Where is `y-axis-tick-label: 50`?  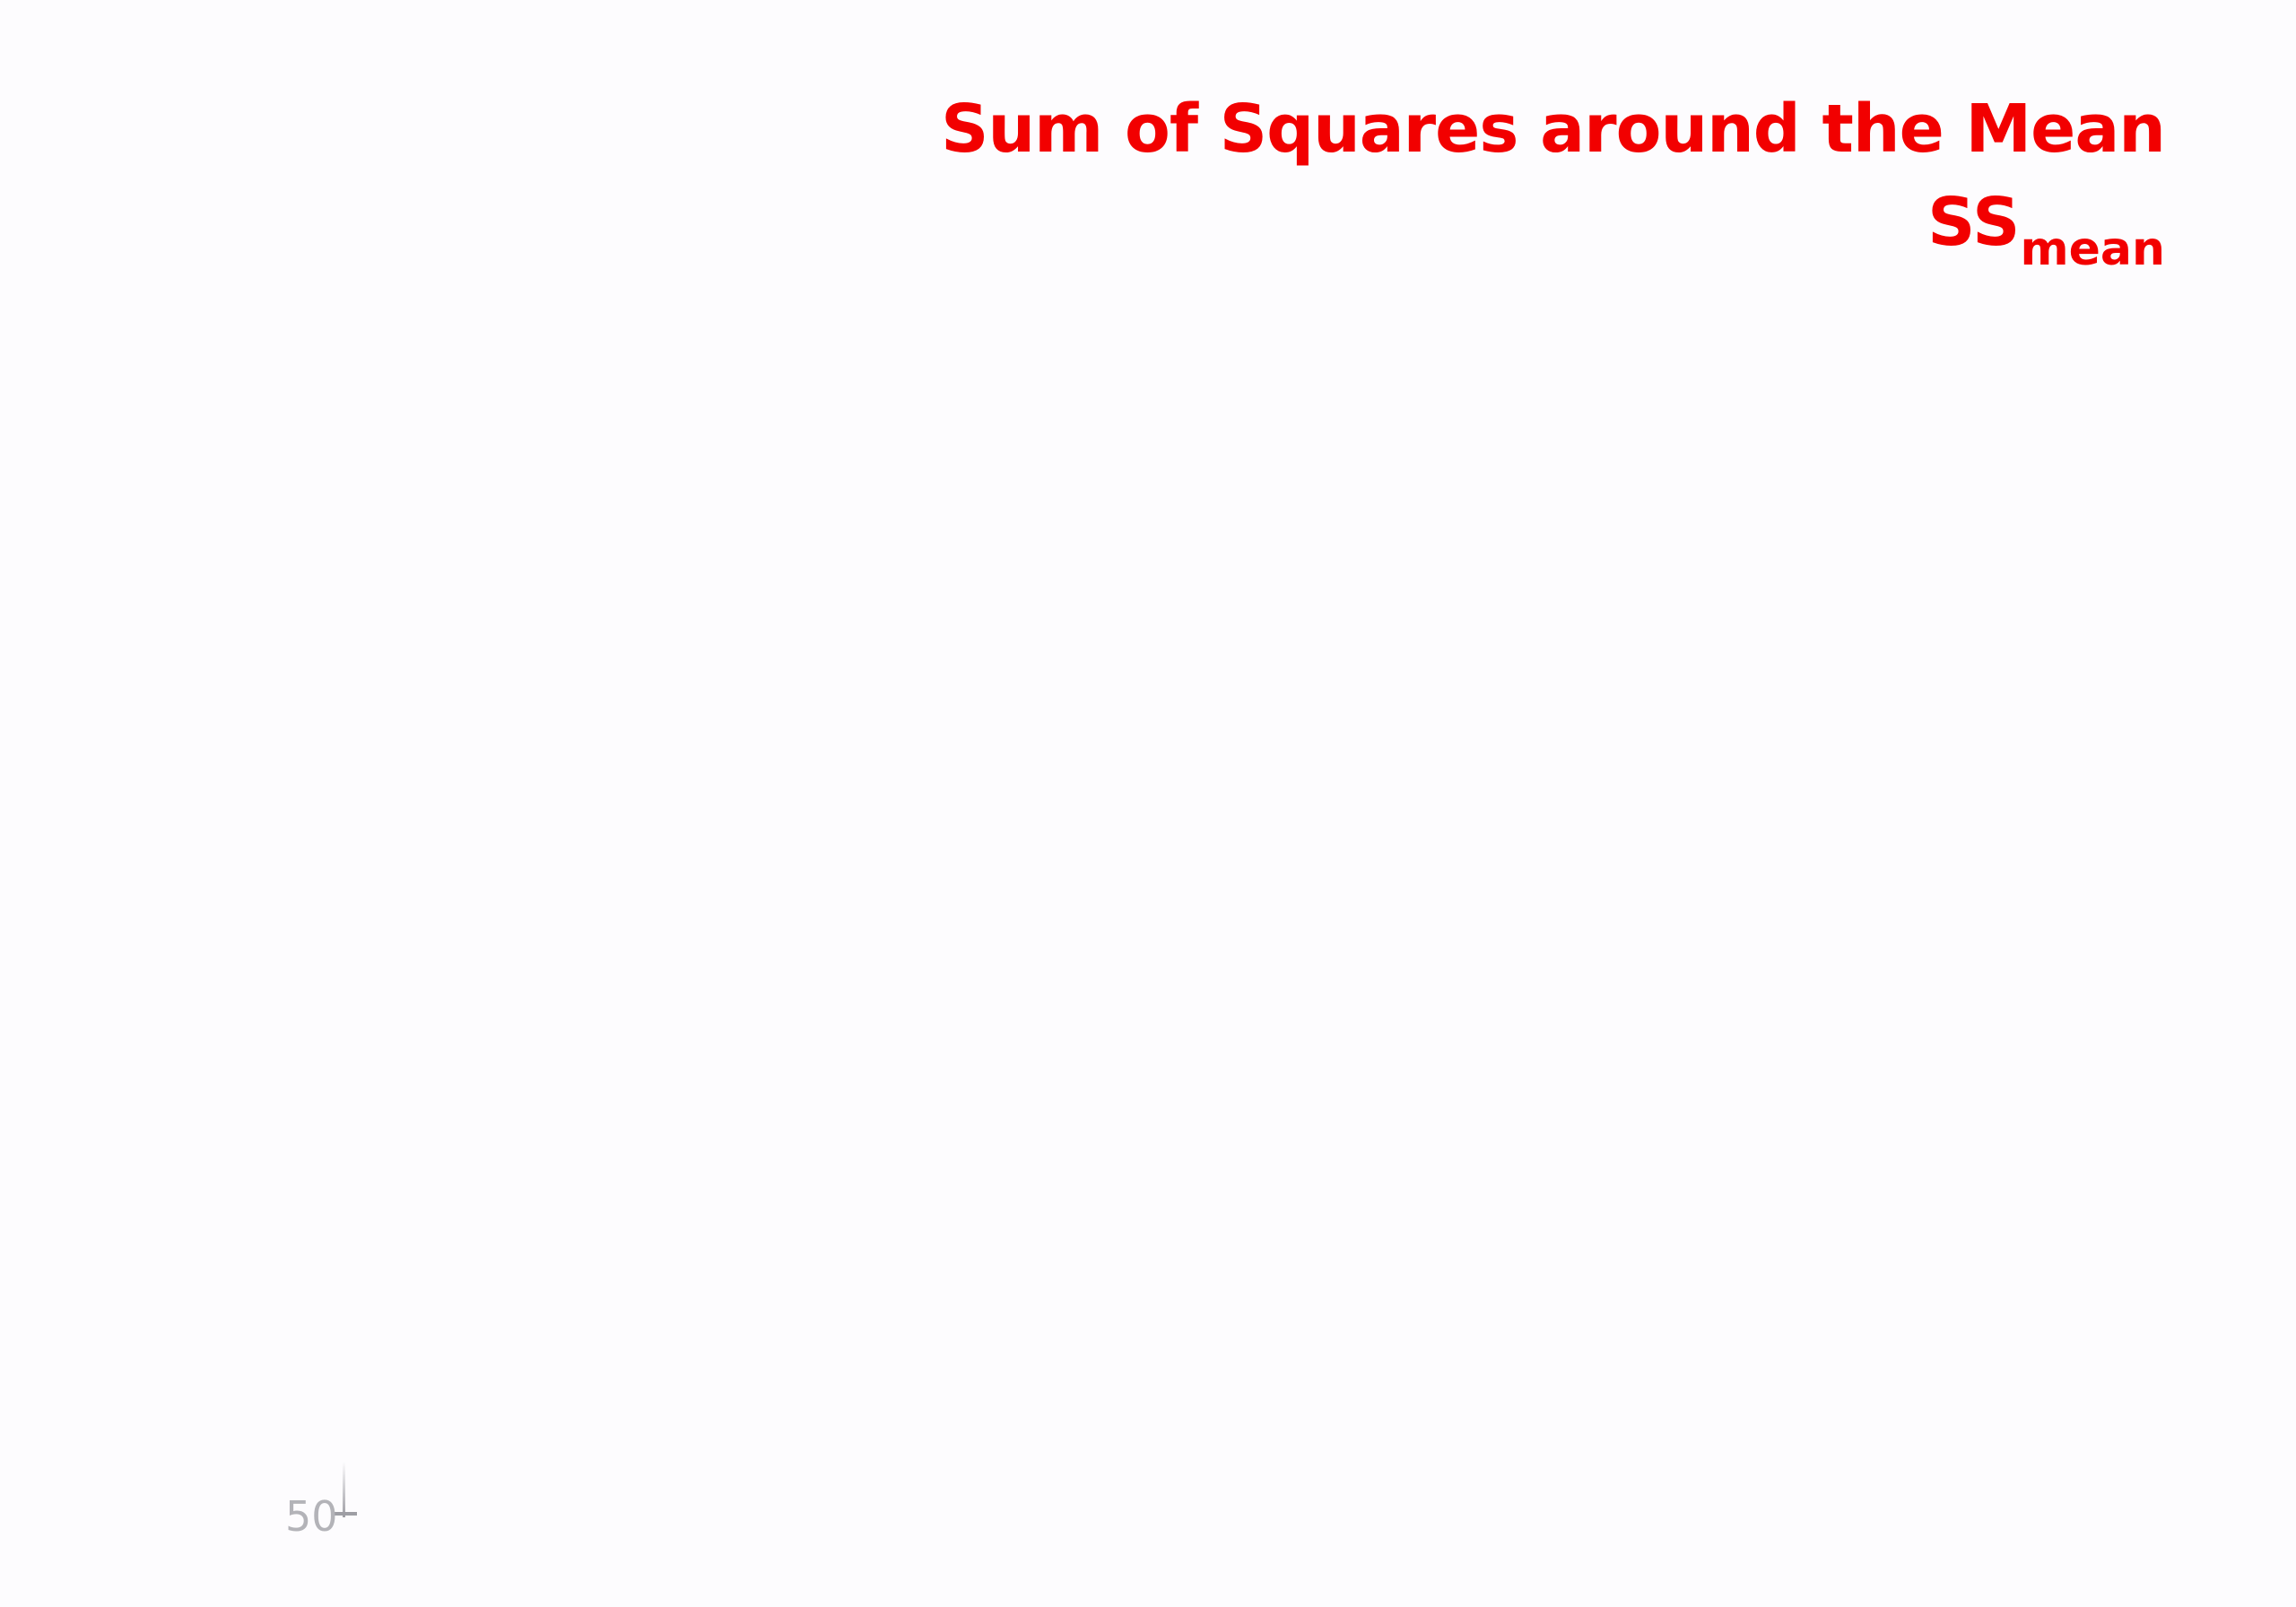 y-axis-tick-label: 50 is located at coordinates (311, 1517).